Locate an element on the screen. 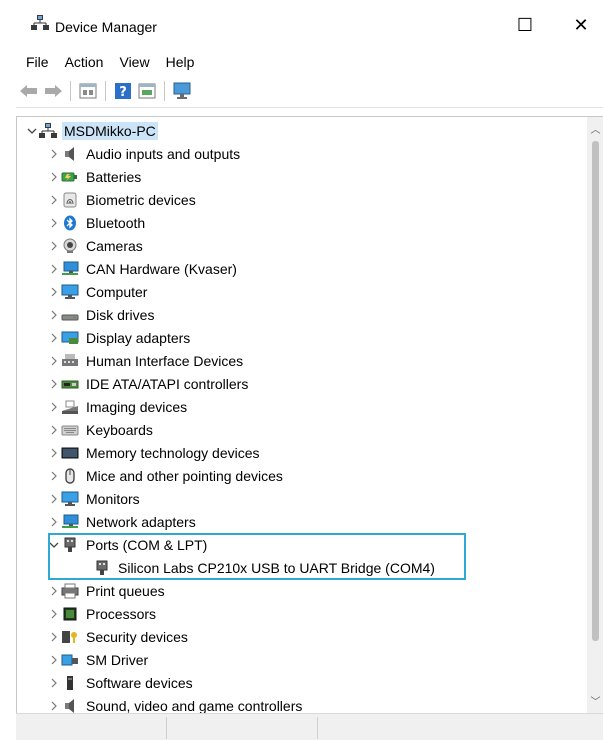 Image resolution: width=603 pixels, height=740 pixels. printer-icon is located at coordinates (70, 591).